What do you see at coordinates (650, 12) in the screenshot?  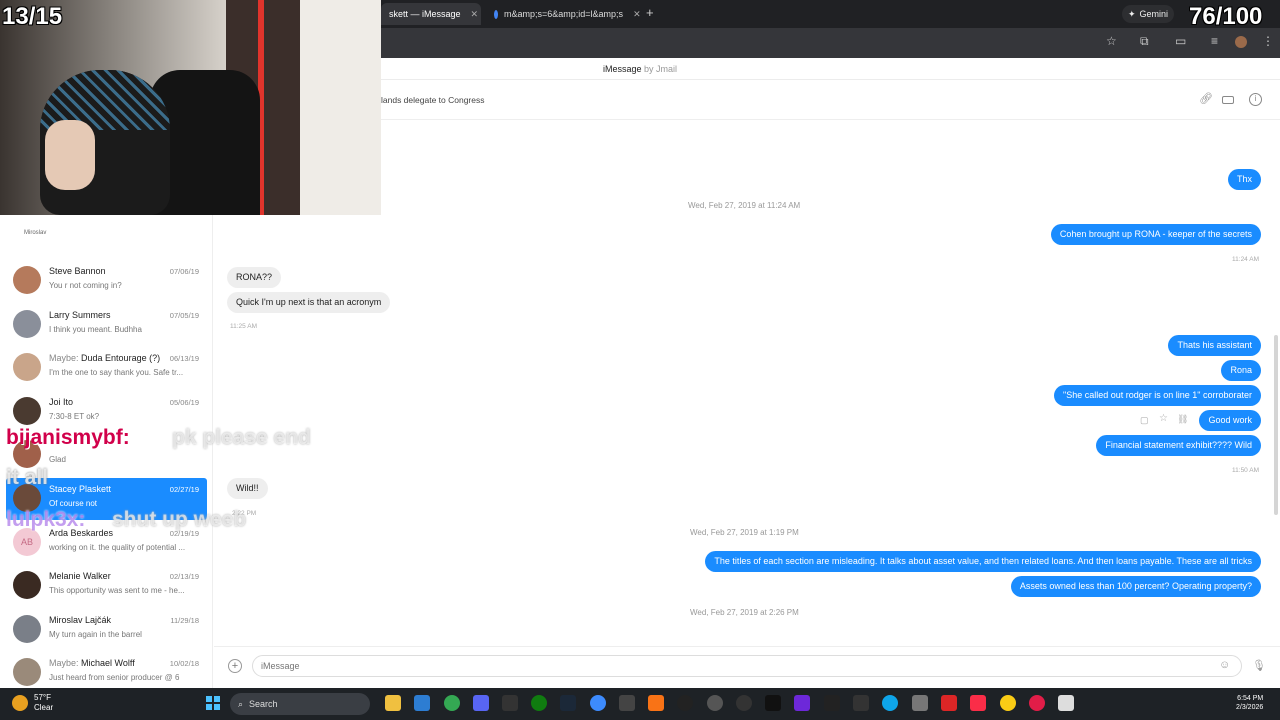 I see `new-tab-button: +` at bounding box center [650, 12].